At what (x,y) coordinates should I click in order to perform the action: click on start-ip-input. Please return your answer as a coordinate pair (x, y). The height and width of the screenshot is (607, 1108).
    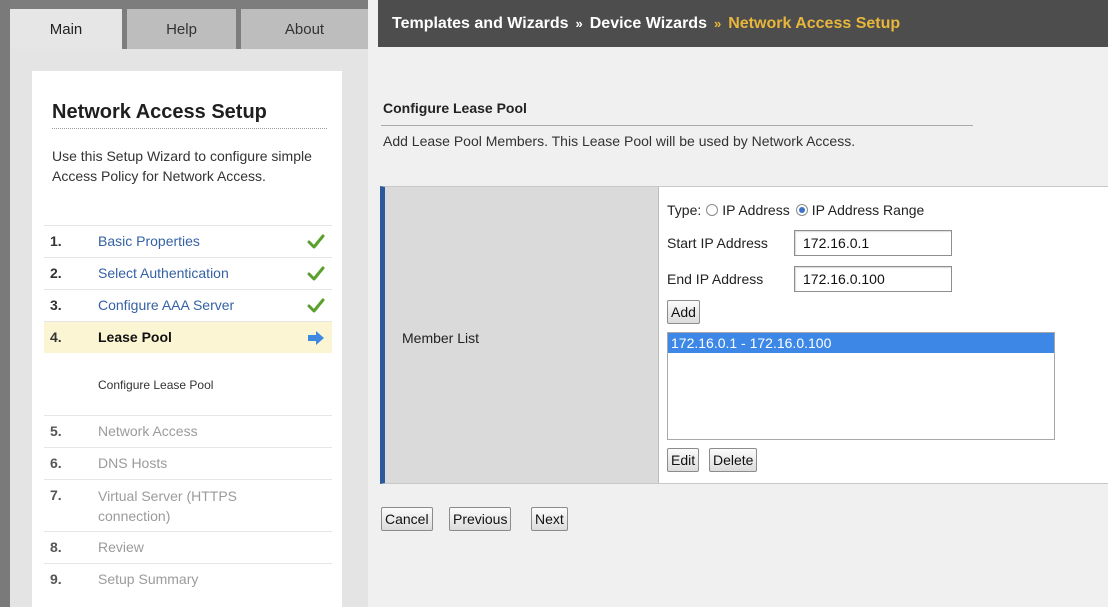
    Looking at the image, I should click on (873, 243).